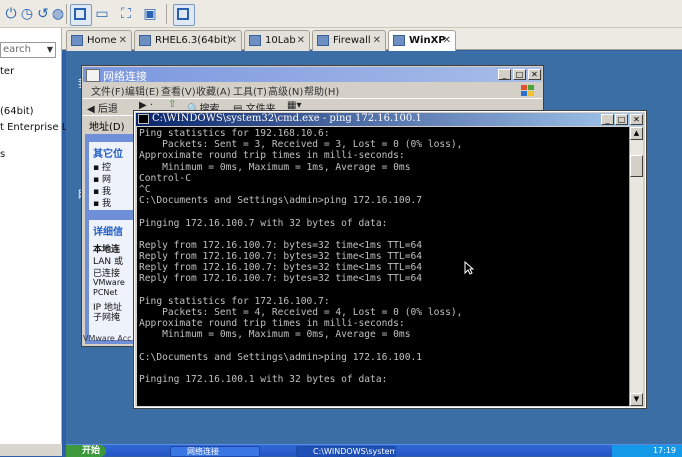 The height and width of the screenshot is (457, 682). Describe the element at coordinates (108, 230) in the screenshot. I see `panel-header: 详细信` at that location.